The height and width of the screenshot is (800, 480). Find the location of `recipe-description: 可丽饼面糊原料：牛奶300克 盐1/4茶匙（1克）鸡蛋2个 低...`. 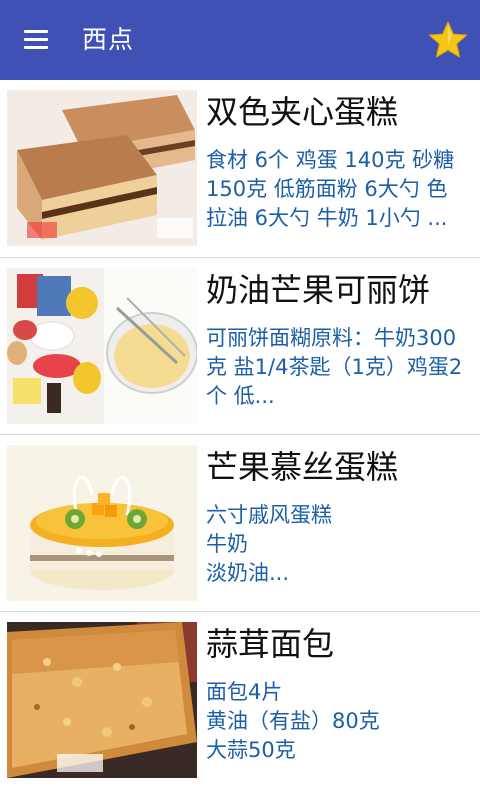

recipe-description: 可丽饼面糊原料：牛奶300克 盐1/4茶匙（1克）鸡蛋2个 低... is located at coordinates (334, 367).